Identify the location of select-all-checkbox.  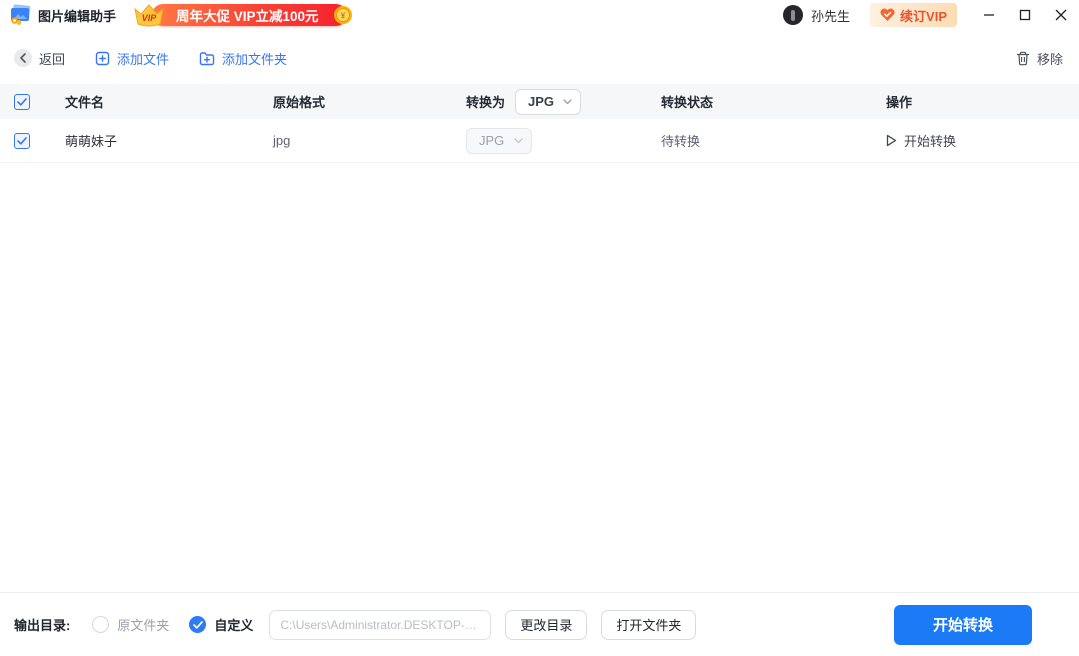
(22, 101).